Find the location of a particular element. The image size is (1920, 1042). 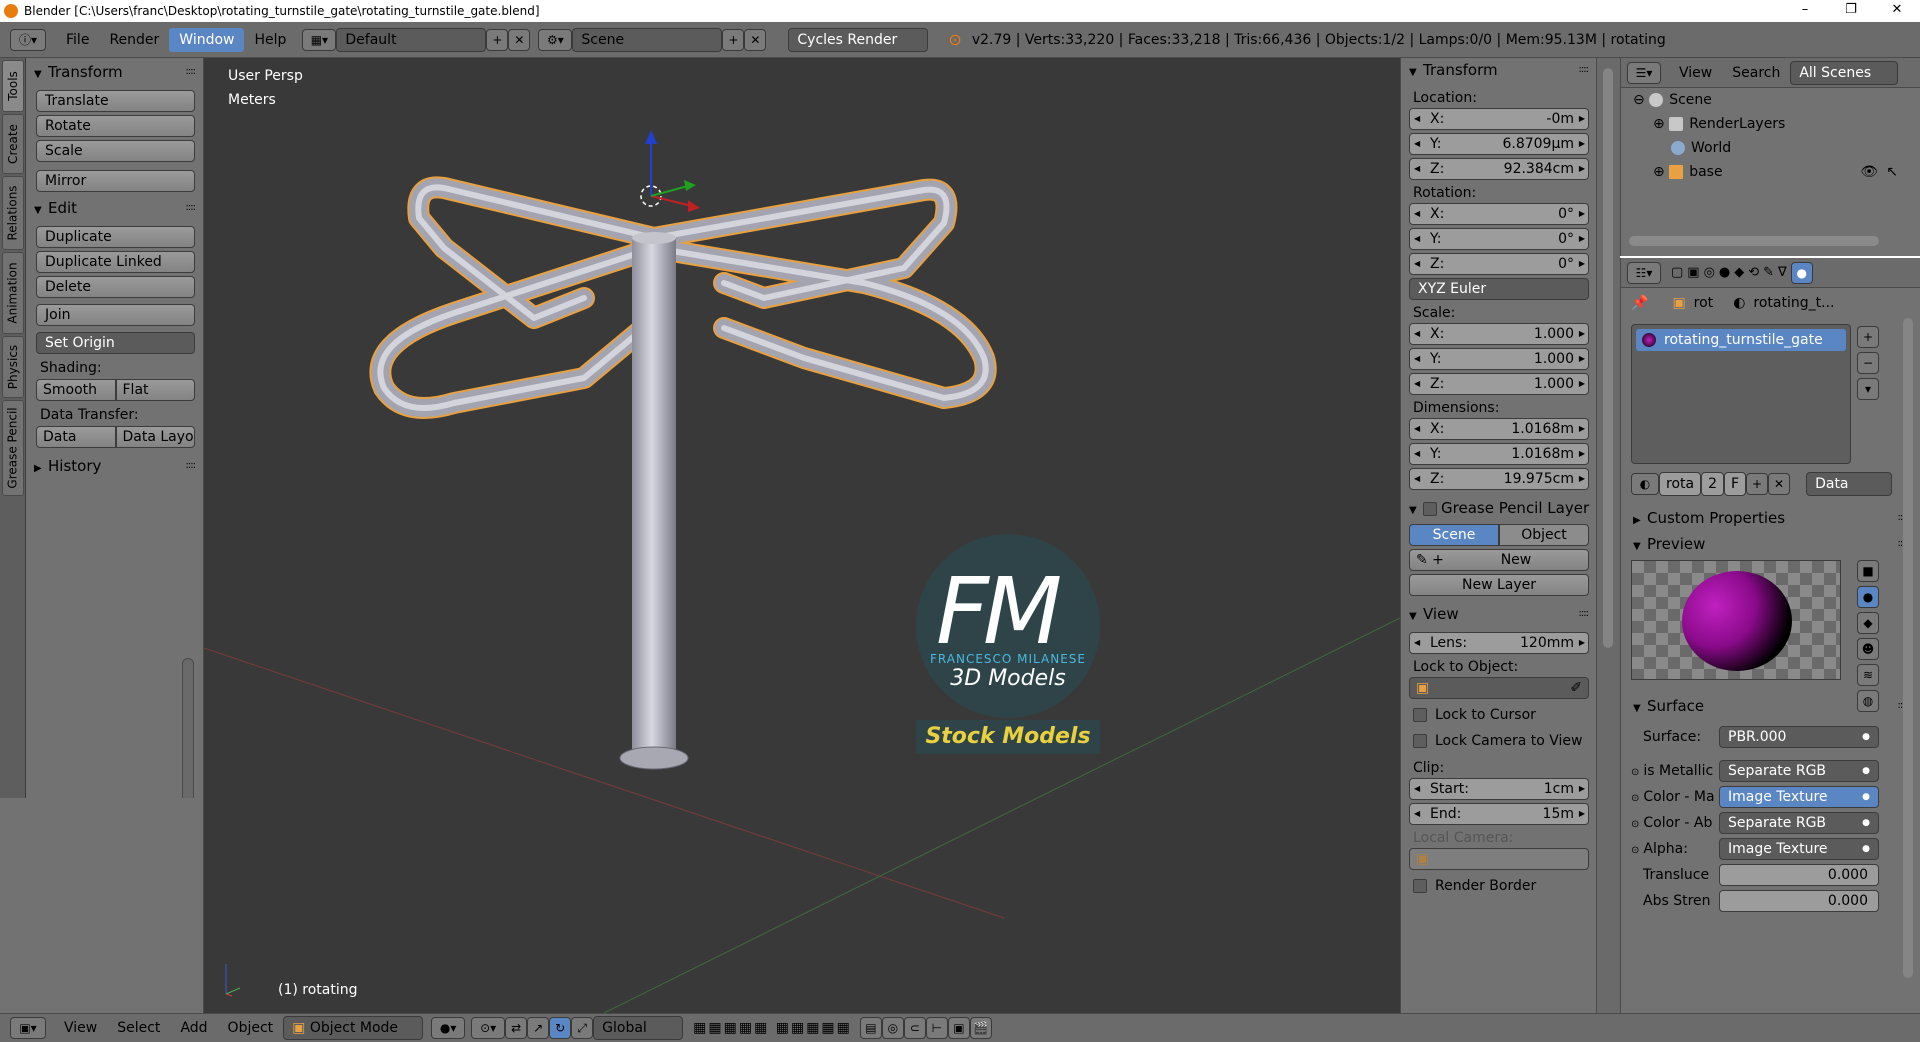

scale-z-field: ◀ Z: 1.000 ▶ is located at coordinates (1499, 384).